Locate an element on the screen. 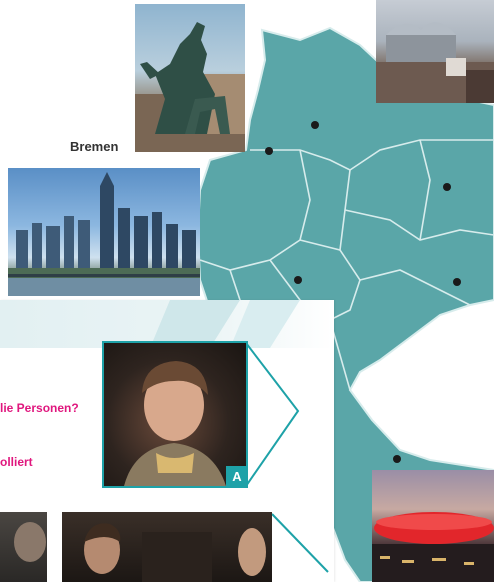  city-dot-munich is located at coordinates (397, 459).